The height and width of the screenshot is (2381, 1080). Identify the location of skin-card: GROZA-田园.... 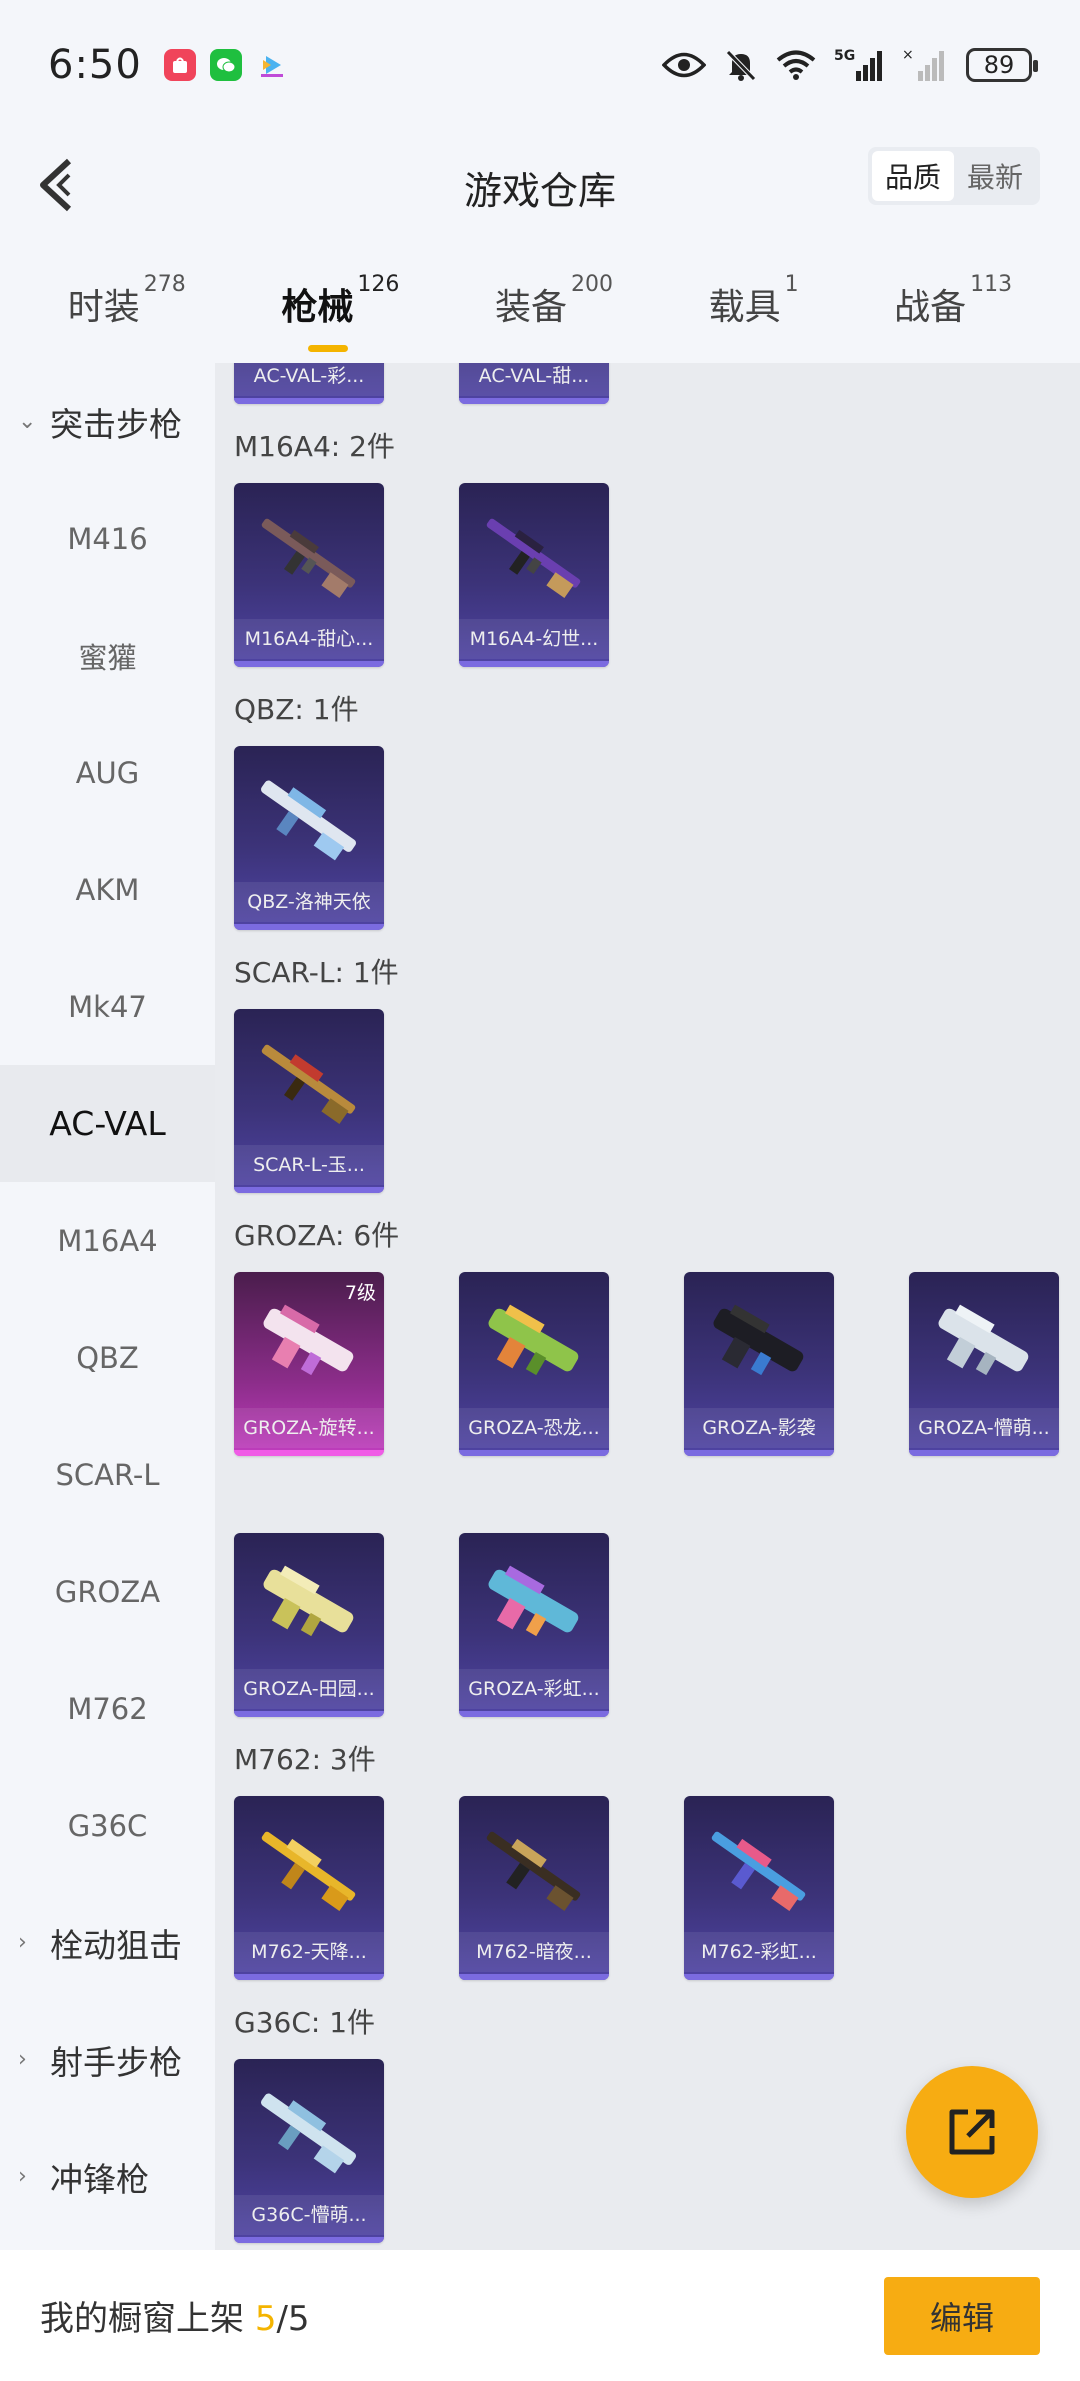
(309, 1625).